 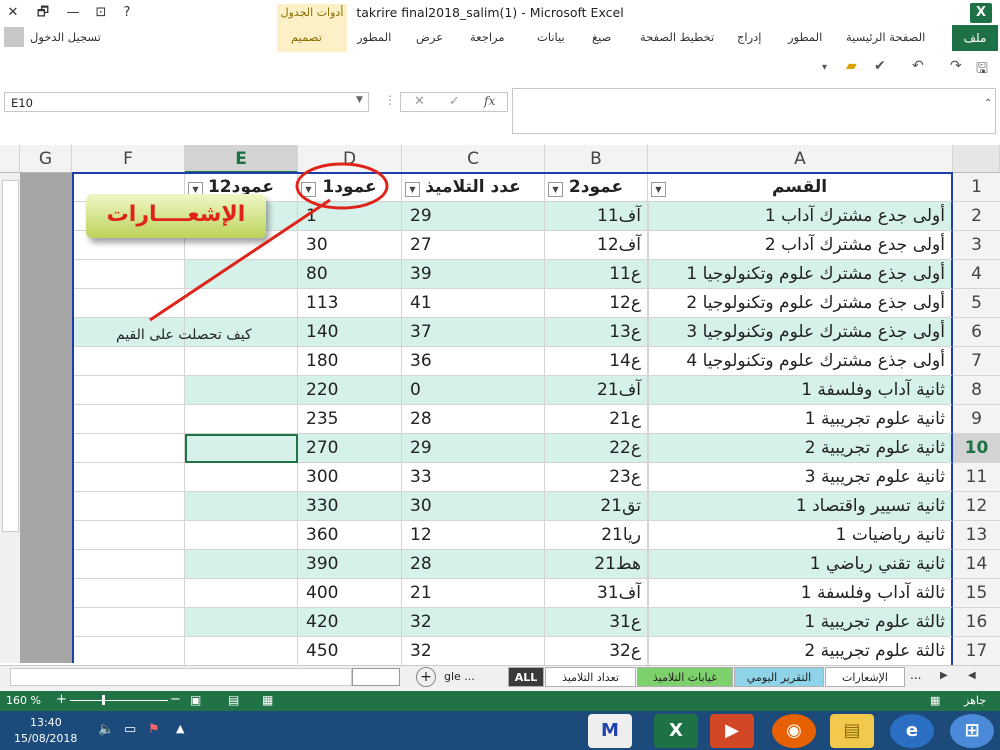 What do you see at coordinates (912, 731) in the screenshot?
I see `ie-taskbar-icon: e` at bounding box center [912, 731].